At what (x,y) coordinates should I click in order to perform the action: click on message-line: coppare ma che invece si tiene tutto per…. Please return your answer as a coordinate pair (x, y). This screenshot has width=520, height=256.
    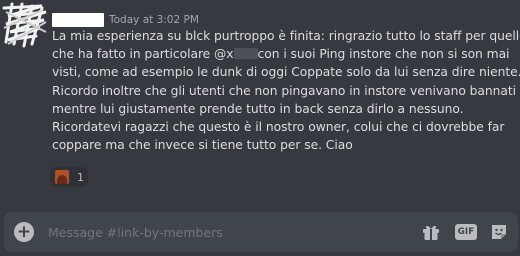
    Looking at the image, I should click on (202, 145).